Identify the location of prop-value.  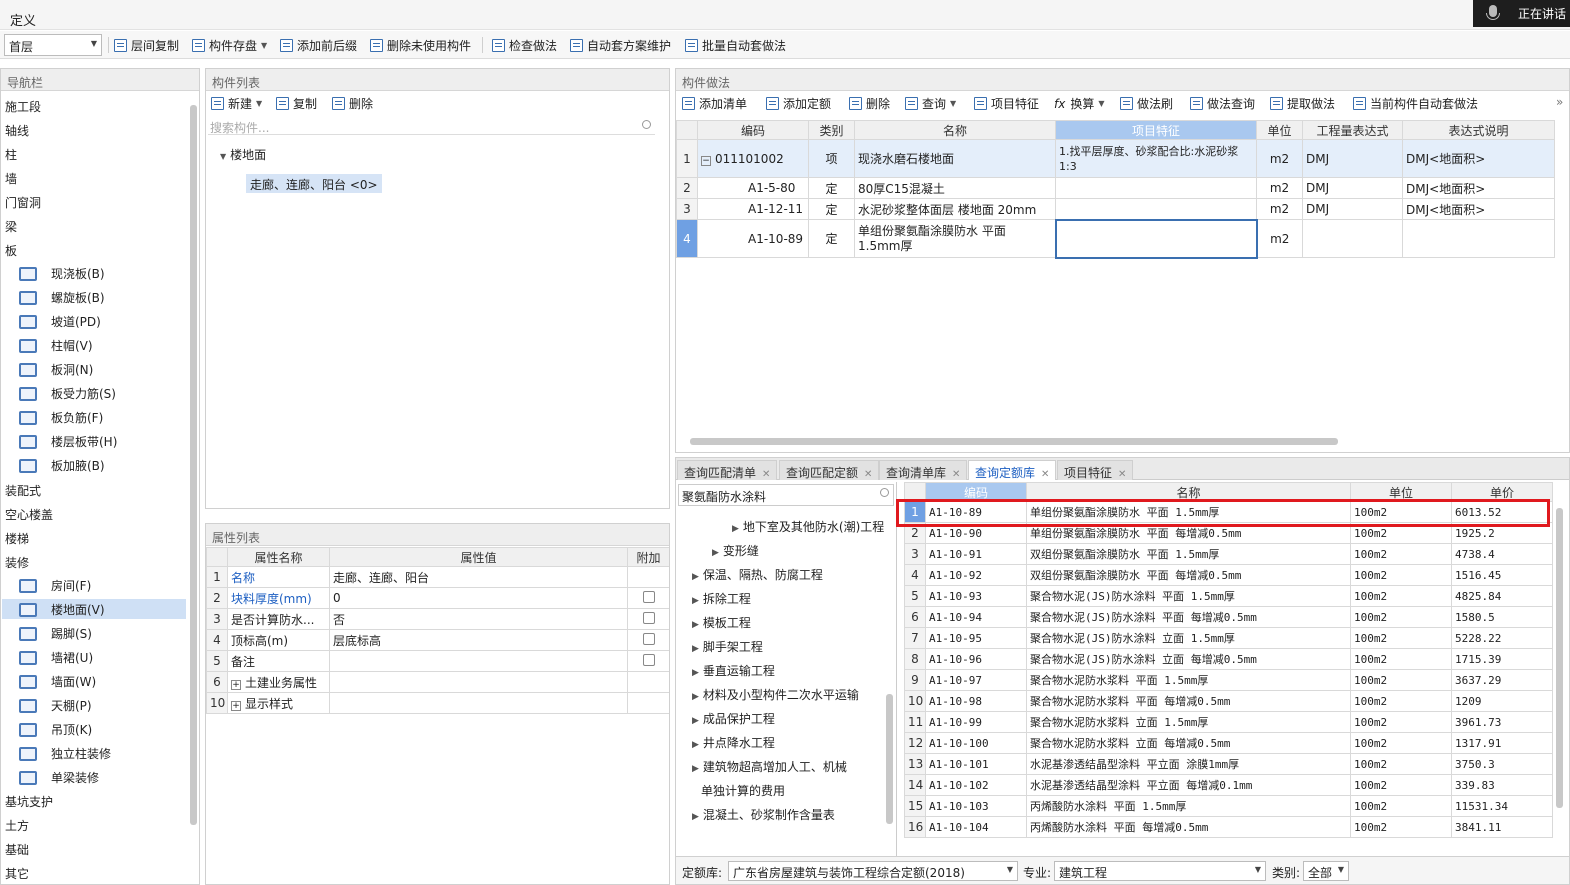
(478, 661).